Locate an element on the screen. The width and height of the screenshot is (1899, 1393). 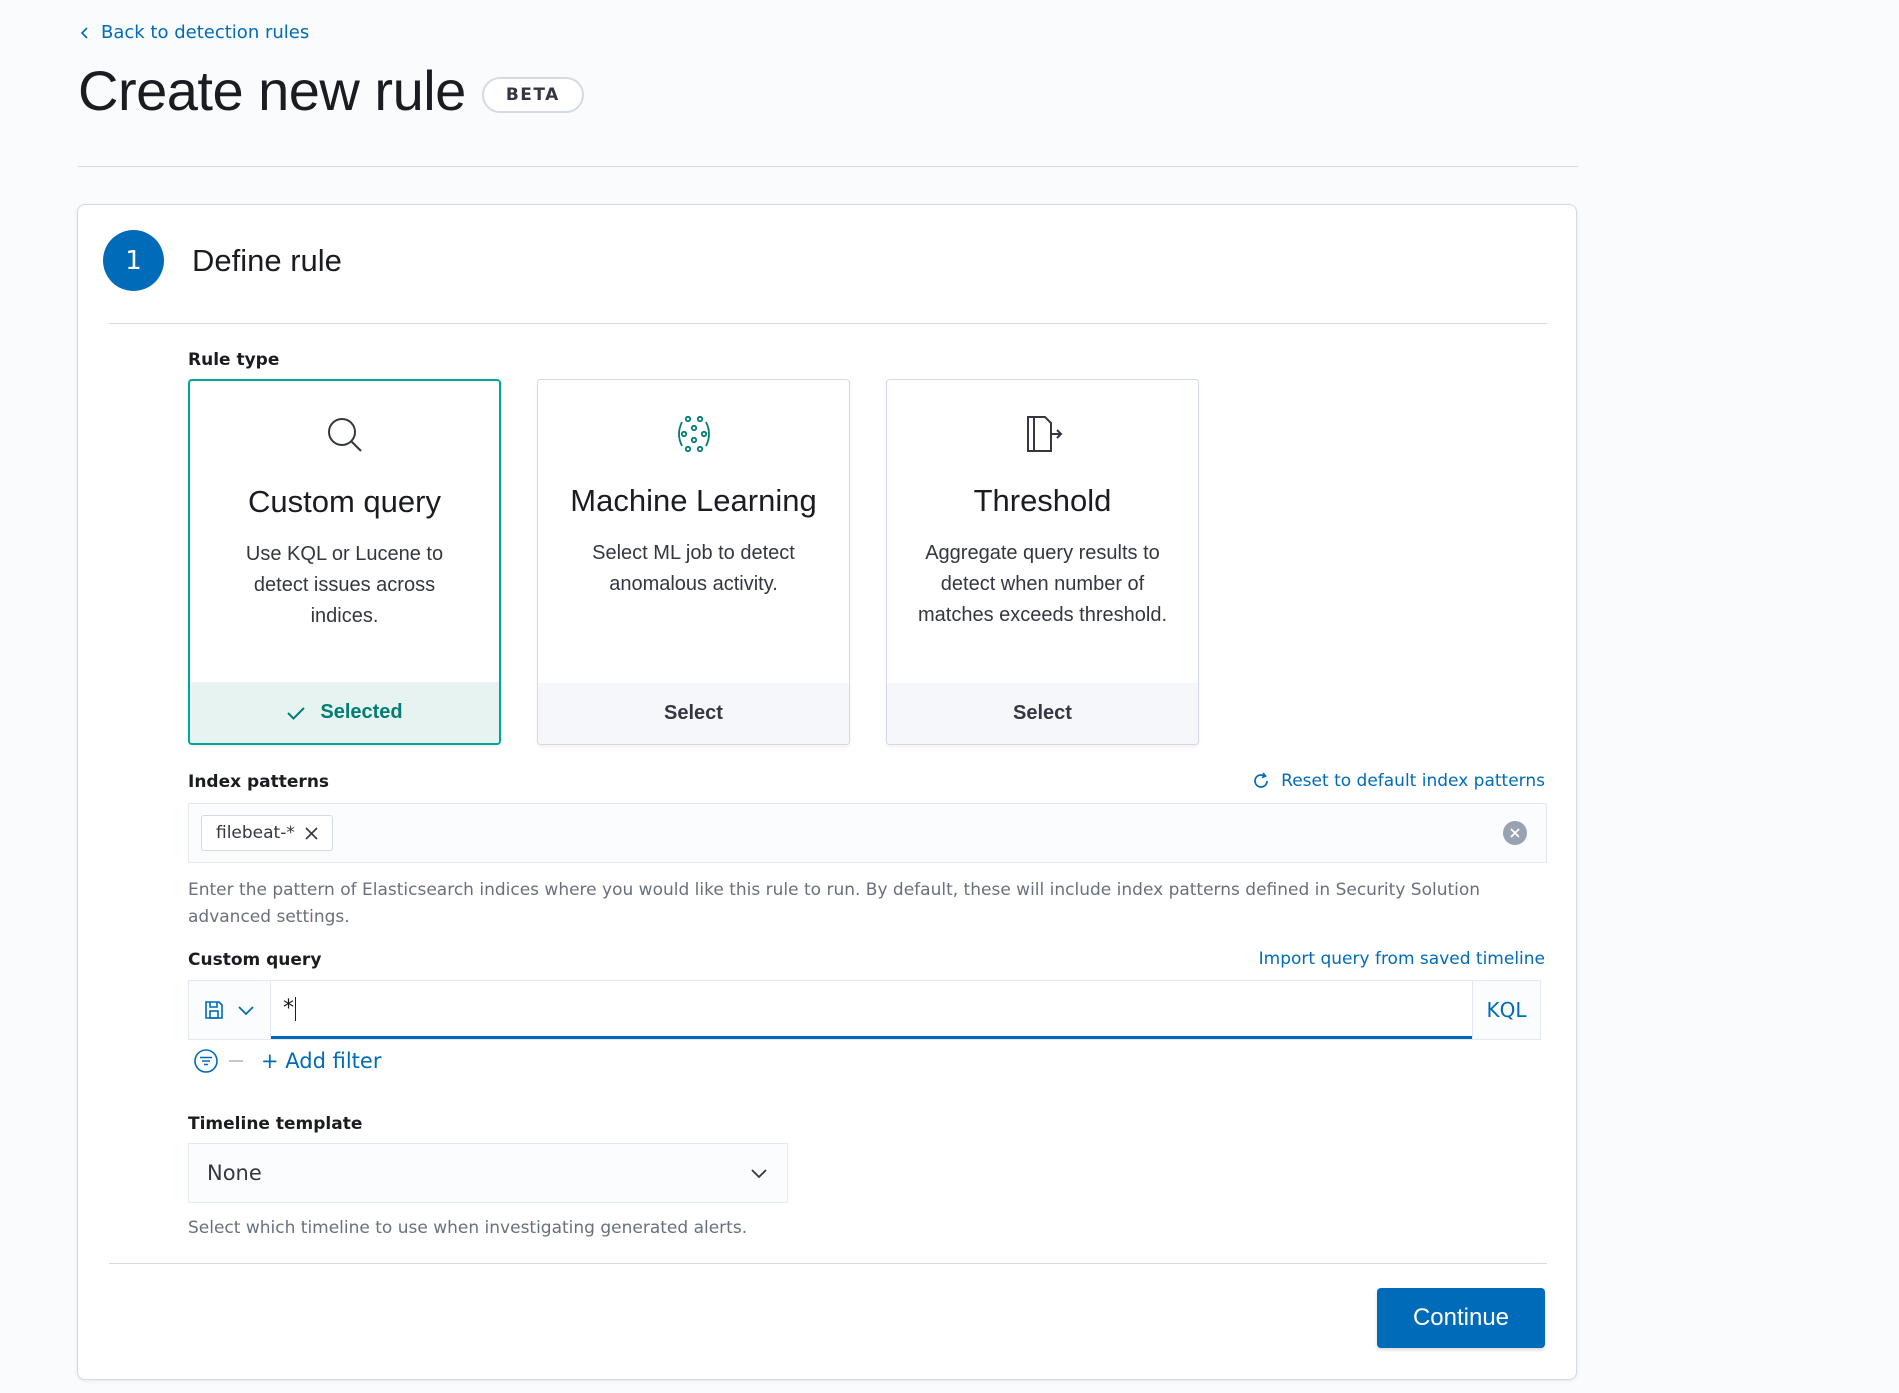
import-query-link: Import query from saved timeline is located at coordinates (1402, 959).